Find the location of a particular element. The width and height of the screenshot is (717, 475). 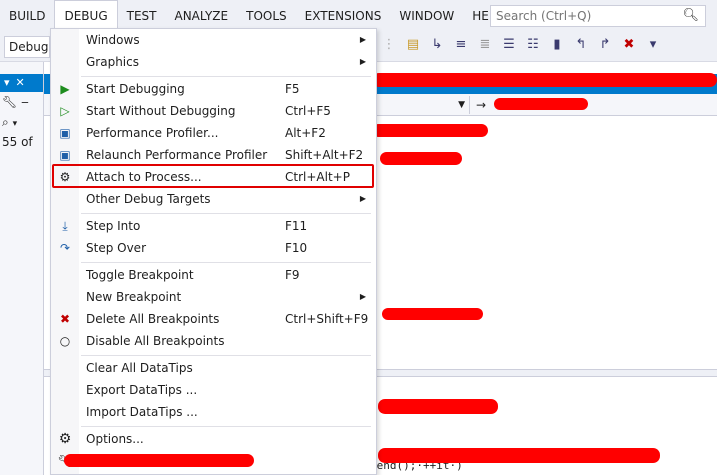

menu-item-shortcut: Ctrl+F5 is located at coordinates (308, 111).